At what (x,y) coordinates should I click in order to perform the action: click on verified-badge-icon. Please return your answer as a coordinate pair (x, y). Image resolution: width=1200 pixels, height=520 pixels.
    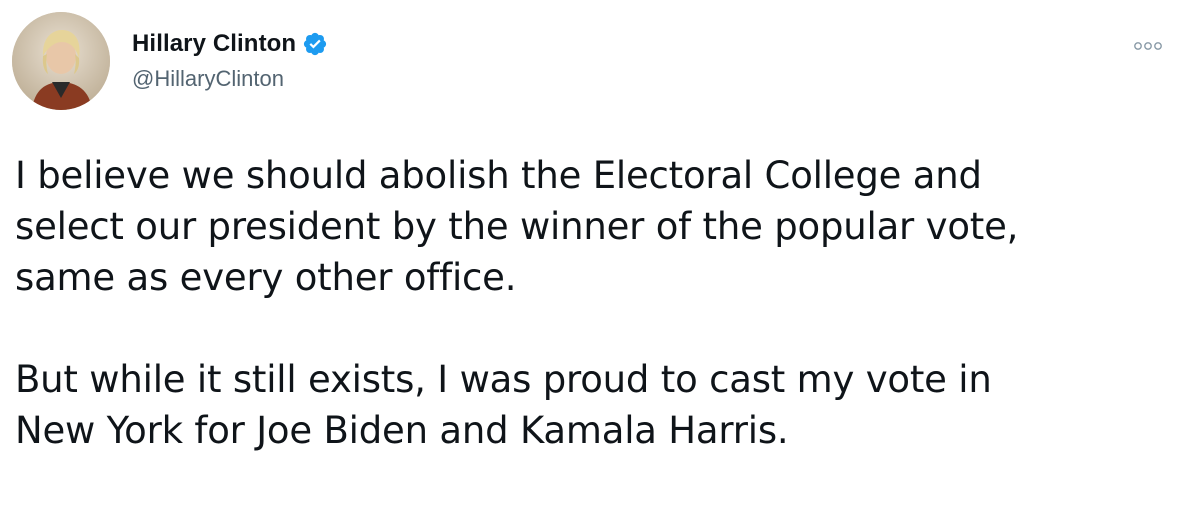
    Looking at the image, I should click on (315, 44).